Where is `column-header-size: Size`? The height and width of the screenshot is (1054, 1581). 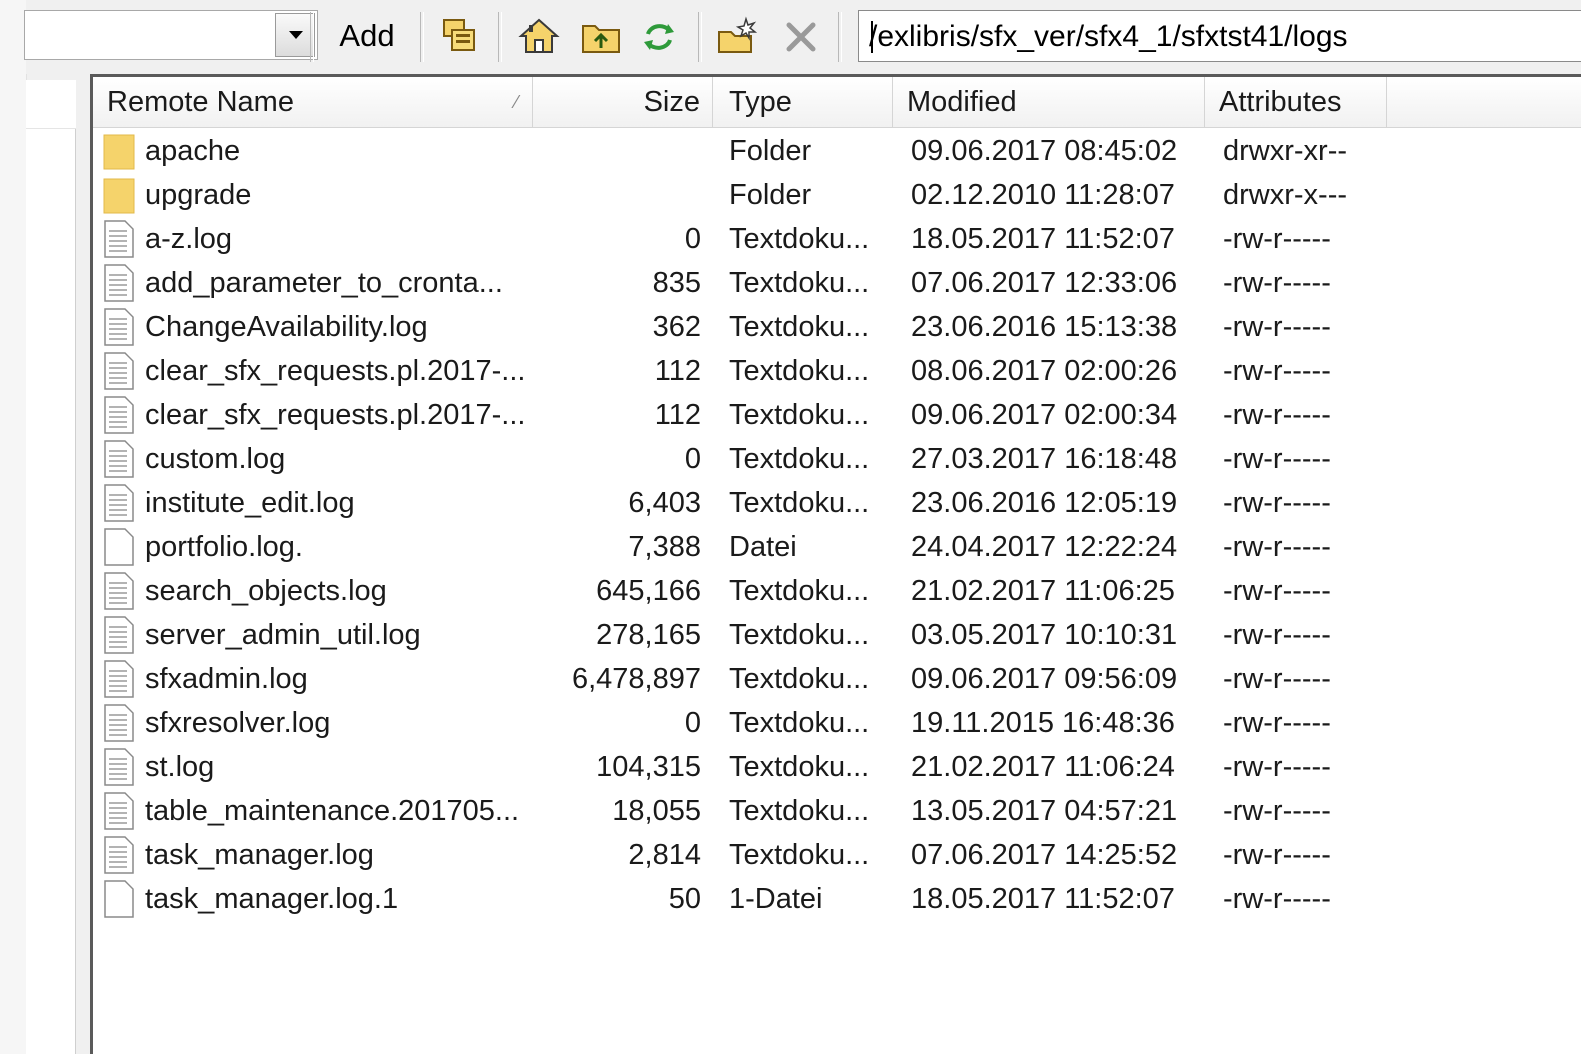 column-header-size: Size is located at coordinates (623, 102).